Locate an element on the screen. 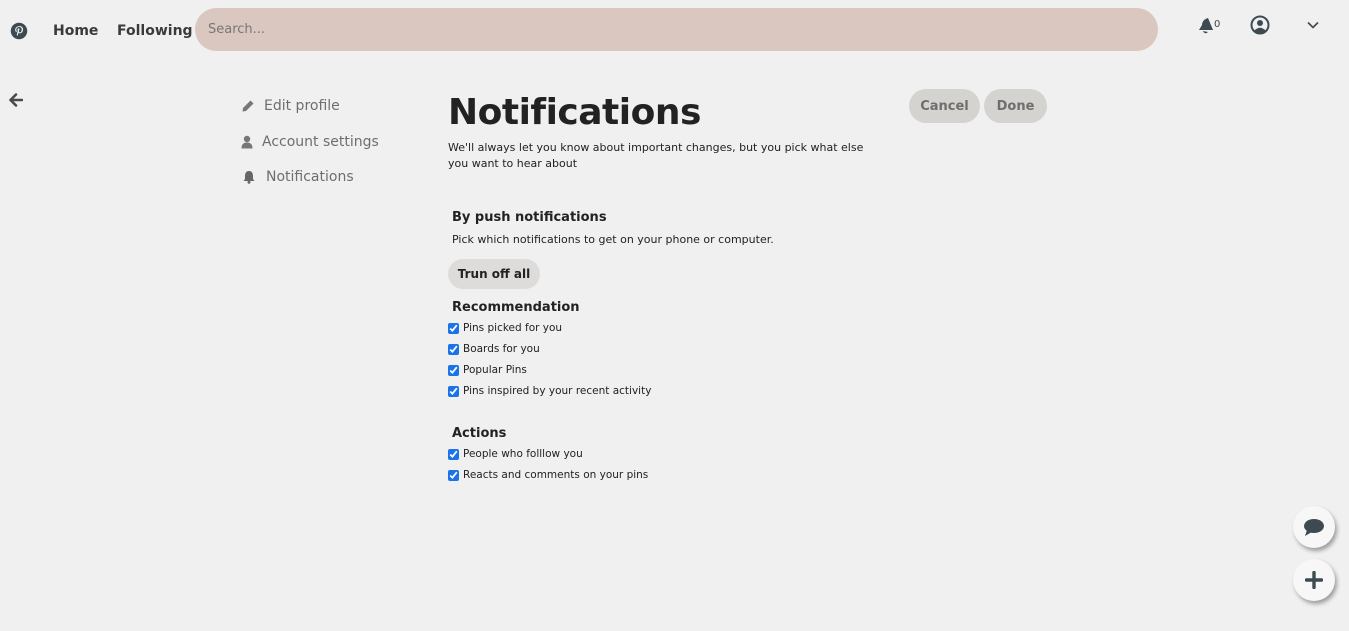 The image size is (1349, 631). checkbox-row-popular-pins: Popular Pins is located at coordinates (487, 370).